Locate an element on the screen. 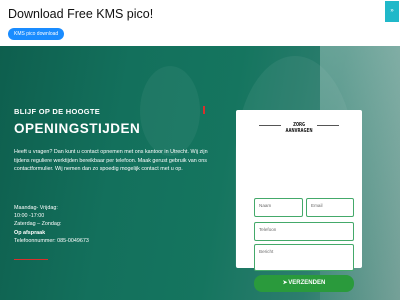  kms-download-button: KMS pico download is located at coordinates (36, 34).